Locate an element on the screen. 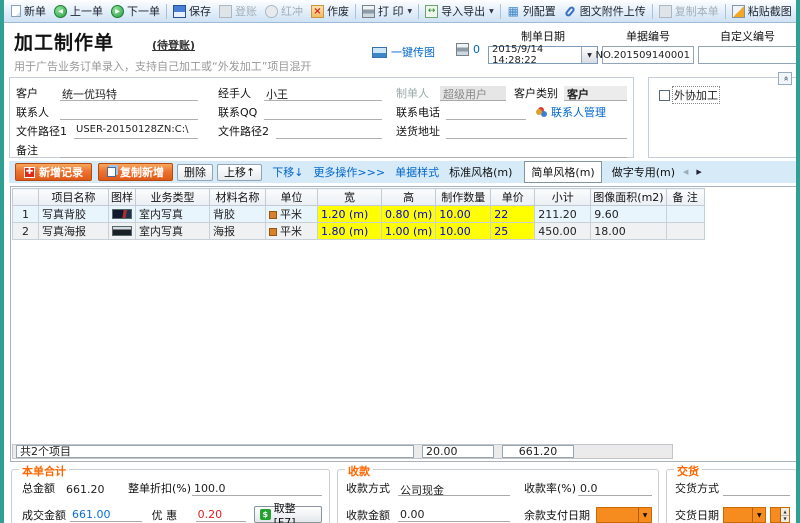 This screenshot has height=523, width=800. contact-manager-link: 联系人管理 is located at coordinates (571, 112).